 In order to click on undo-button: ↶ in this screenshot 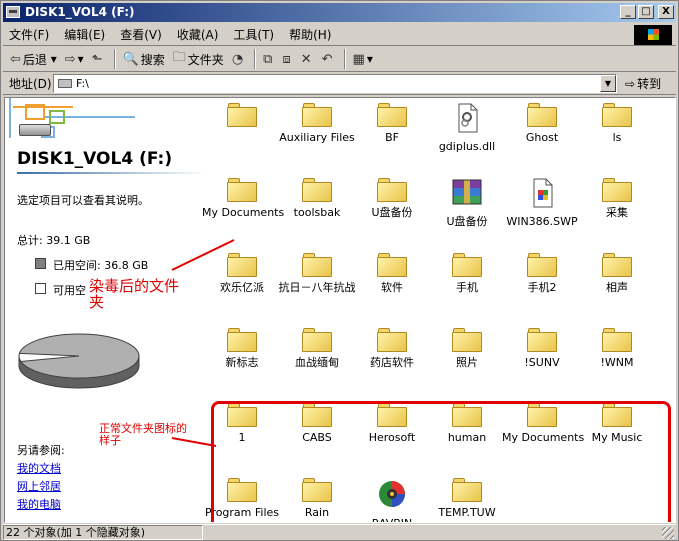, I will do `click(328, 59)`.